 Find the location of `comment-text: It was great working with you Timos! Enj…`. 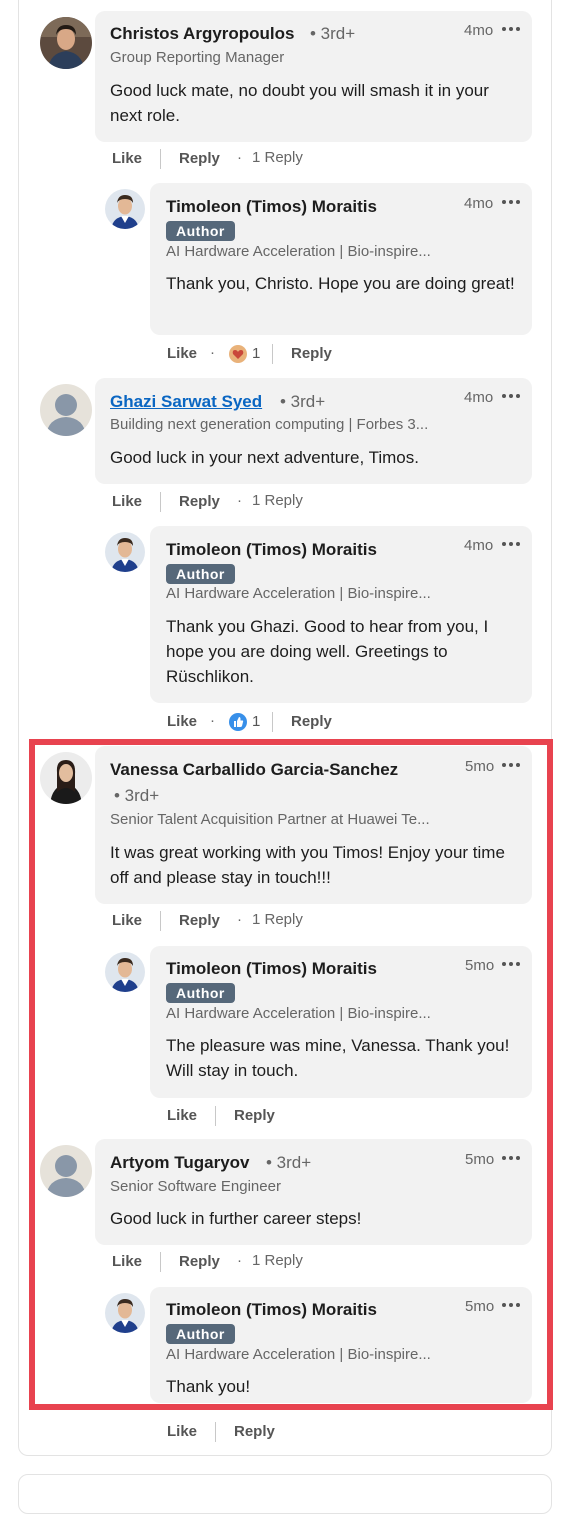

comment-text: It was great working with you Timos! Enj… is located at coordinates (307, 865).